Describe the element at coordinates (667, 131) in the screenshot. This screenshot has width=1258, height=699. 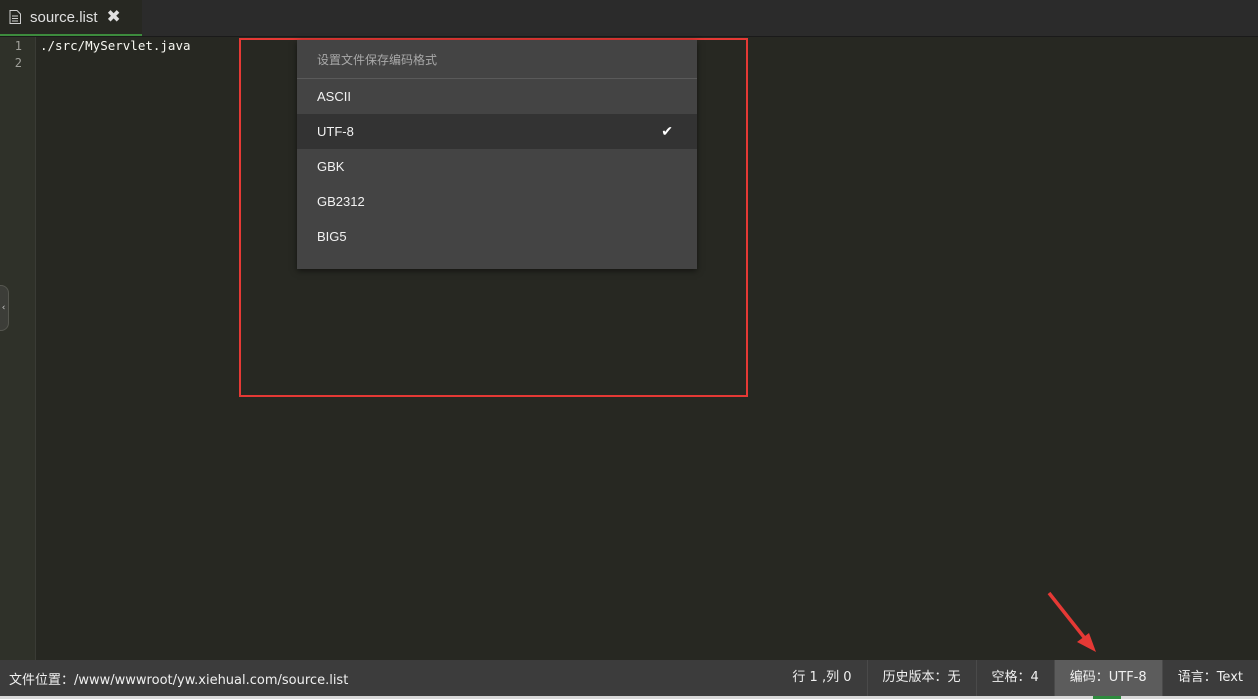
I see `checkmark-icon: ✔` at that location.